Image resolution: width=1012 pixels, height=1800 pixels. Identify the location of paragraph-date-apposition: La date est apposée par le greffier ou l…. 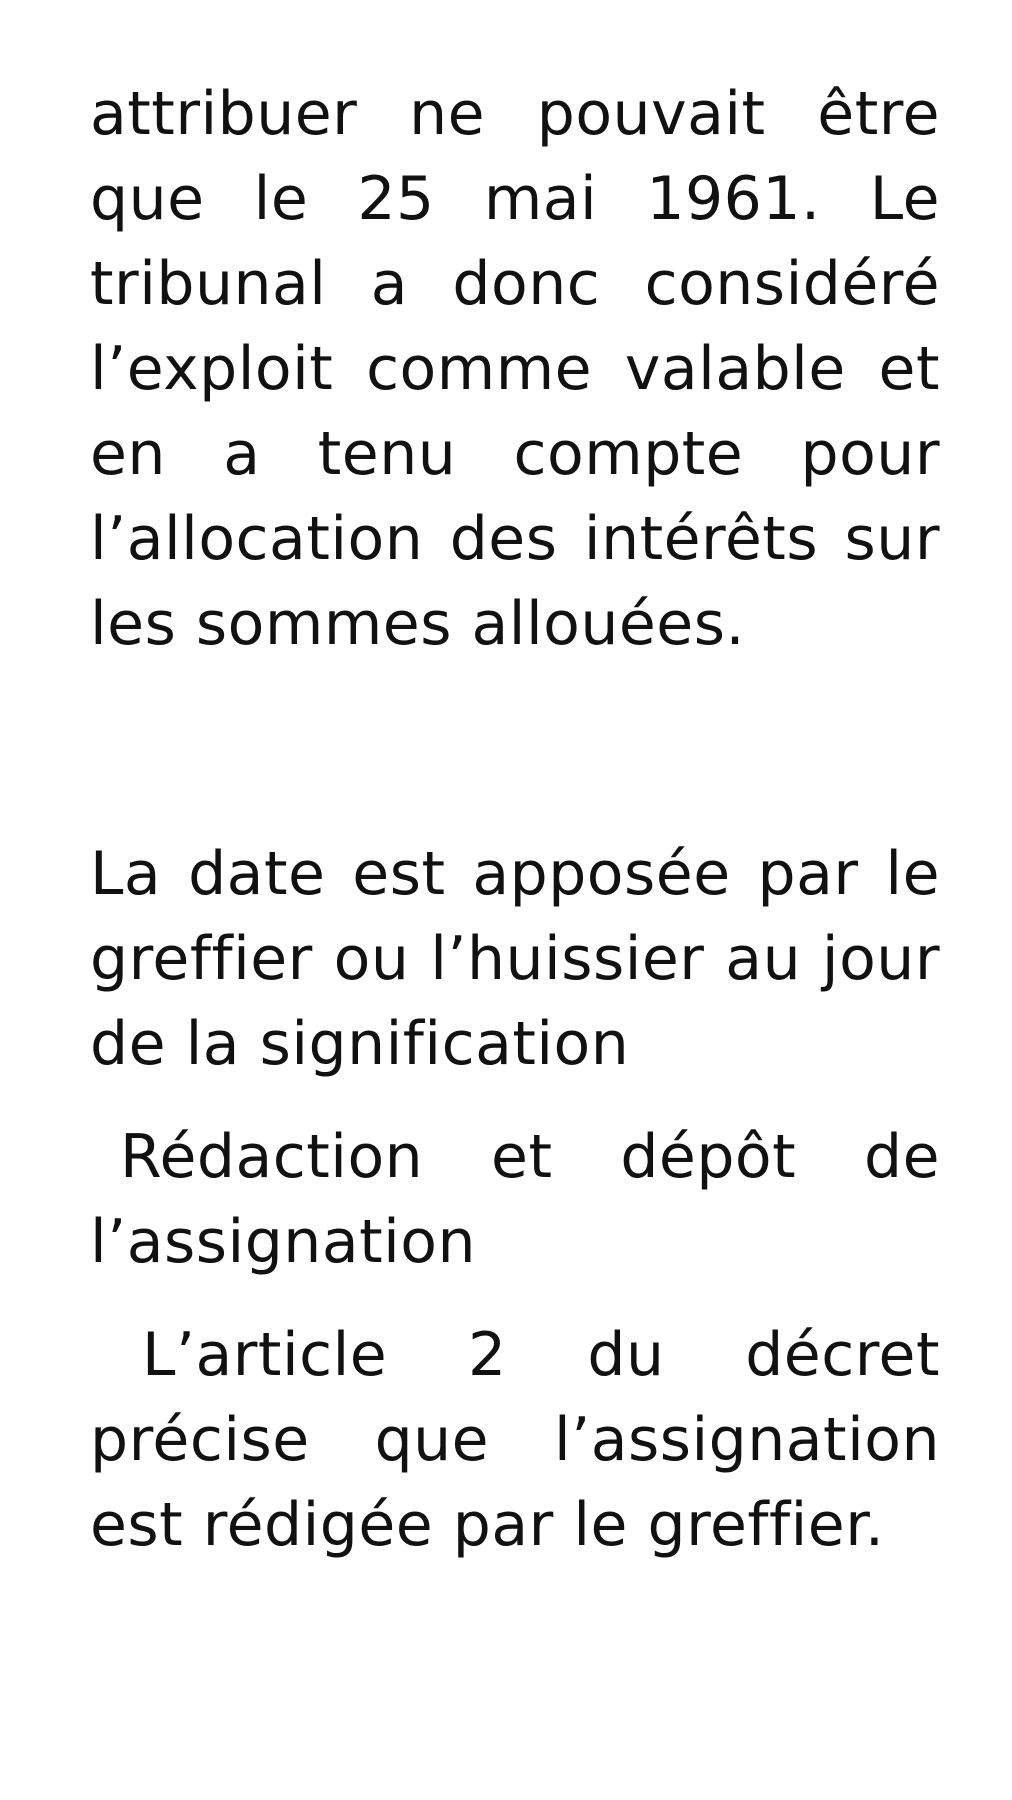
(515, 959).